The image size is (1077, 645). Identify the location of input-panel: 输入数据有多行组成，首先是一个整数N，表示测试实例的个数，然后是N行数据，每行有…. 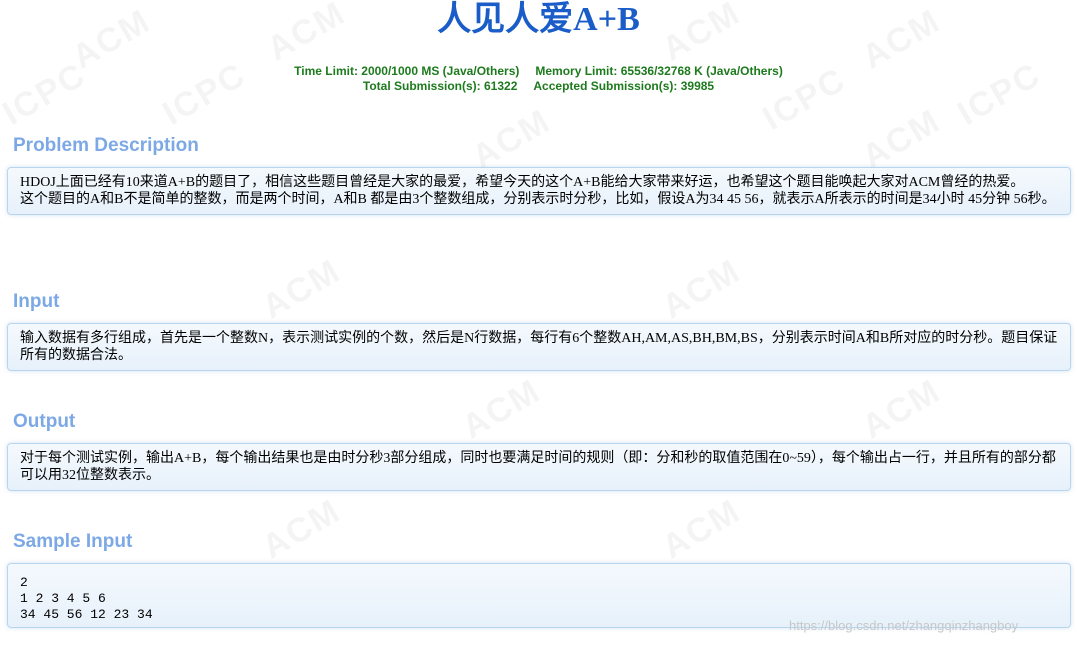
(539, 347).